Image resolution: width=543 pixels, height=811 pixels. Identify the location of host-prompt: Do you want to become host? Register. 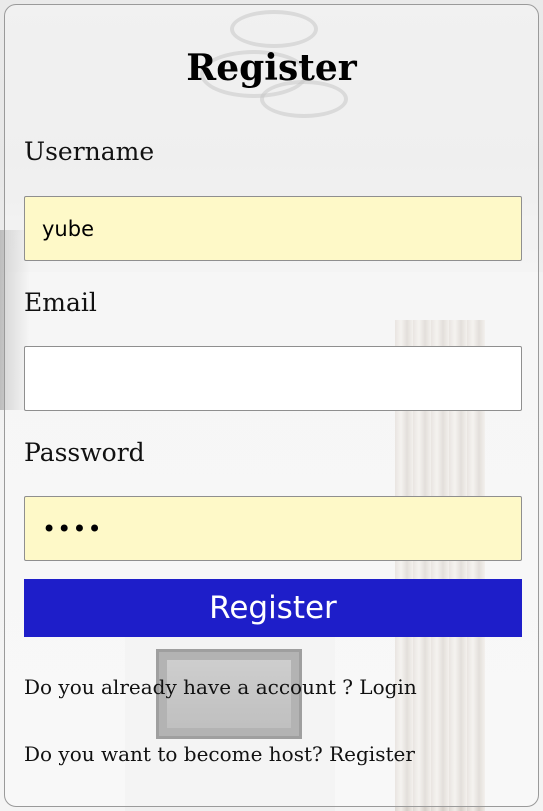
(219, 754).